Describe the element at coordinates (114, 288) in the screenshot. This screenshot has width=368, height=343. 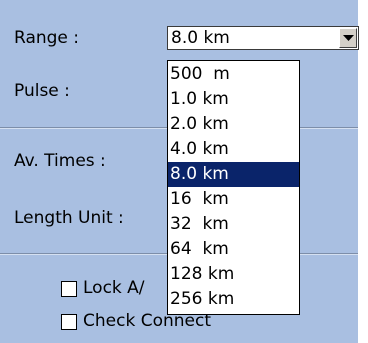
I see `lock-checkbox-label: Lock A/` at that location.